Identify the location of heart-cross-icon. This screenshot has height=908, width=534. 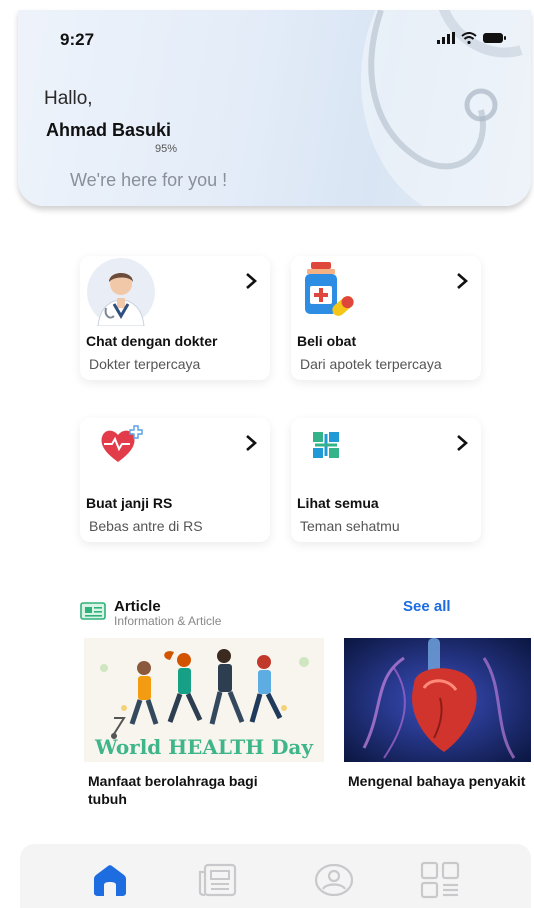
(122, 443).